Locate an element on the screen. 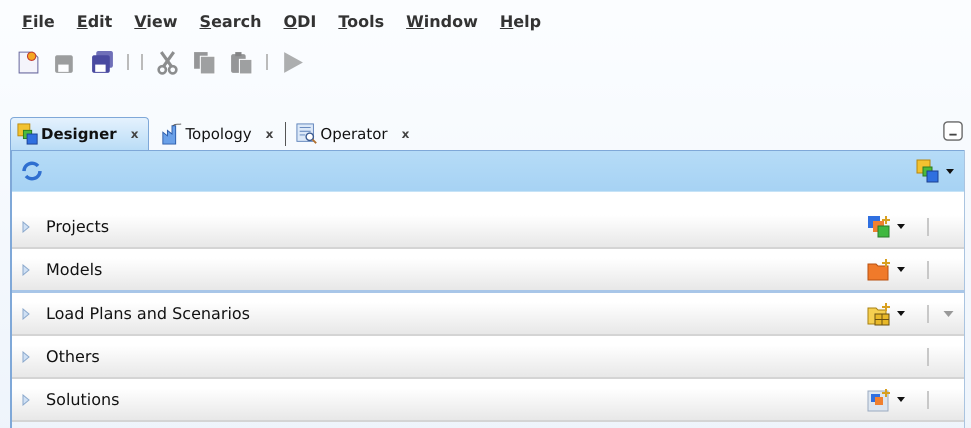  factory-icon is located at coordinates (172, 134).